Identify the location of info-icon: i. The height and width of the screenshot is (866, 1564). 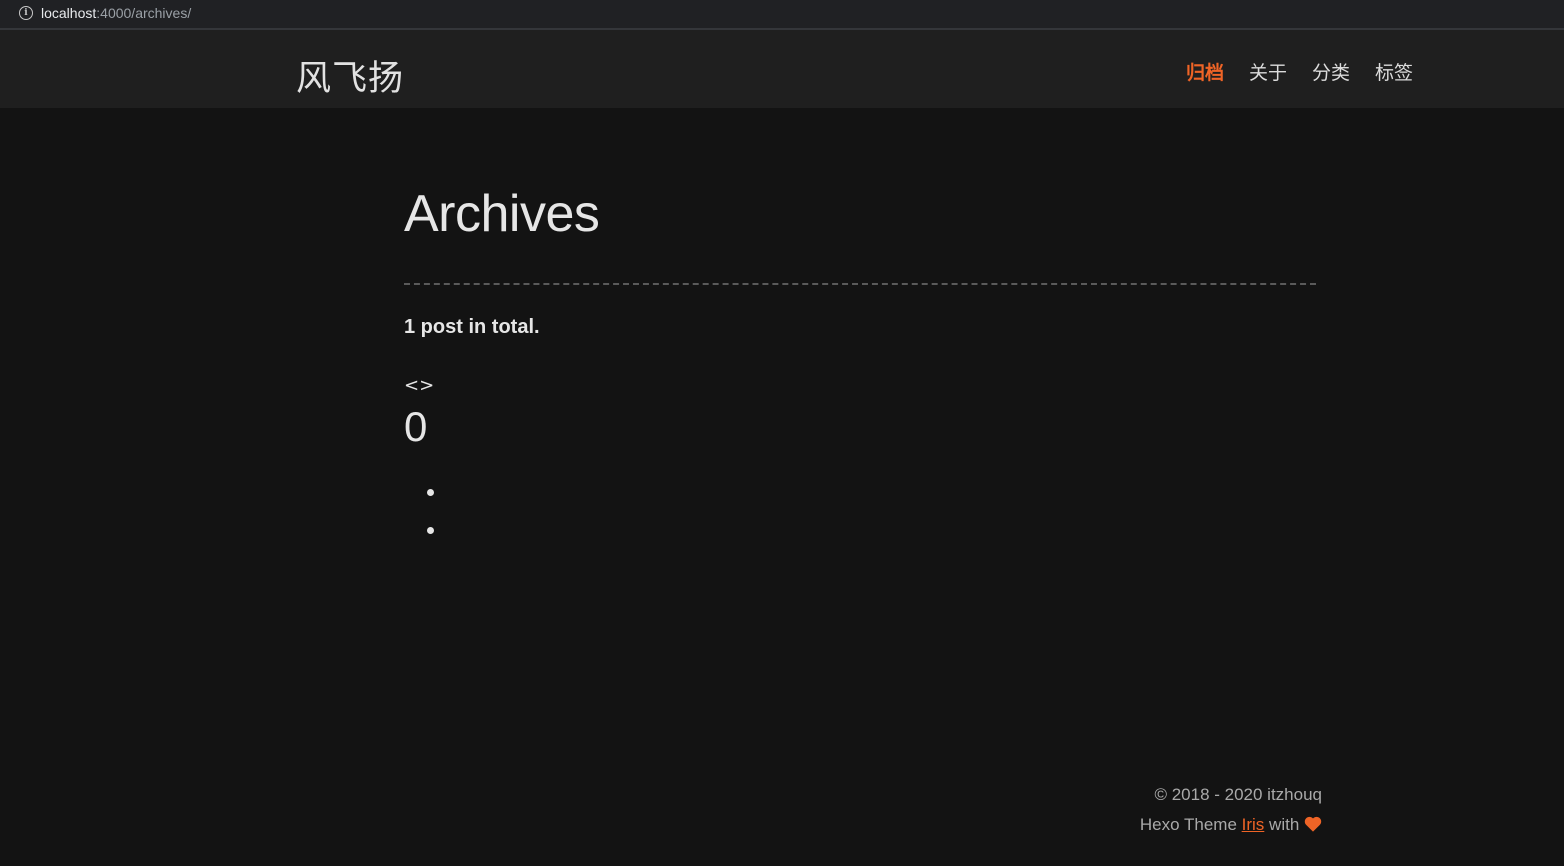
(26, 13).